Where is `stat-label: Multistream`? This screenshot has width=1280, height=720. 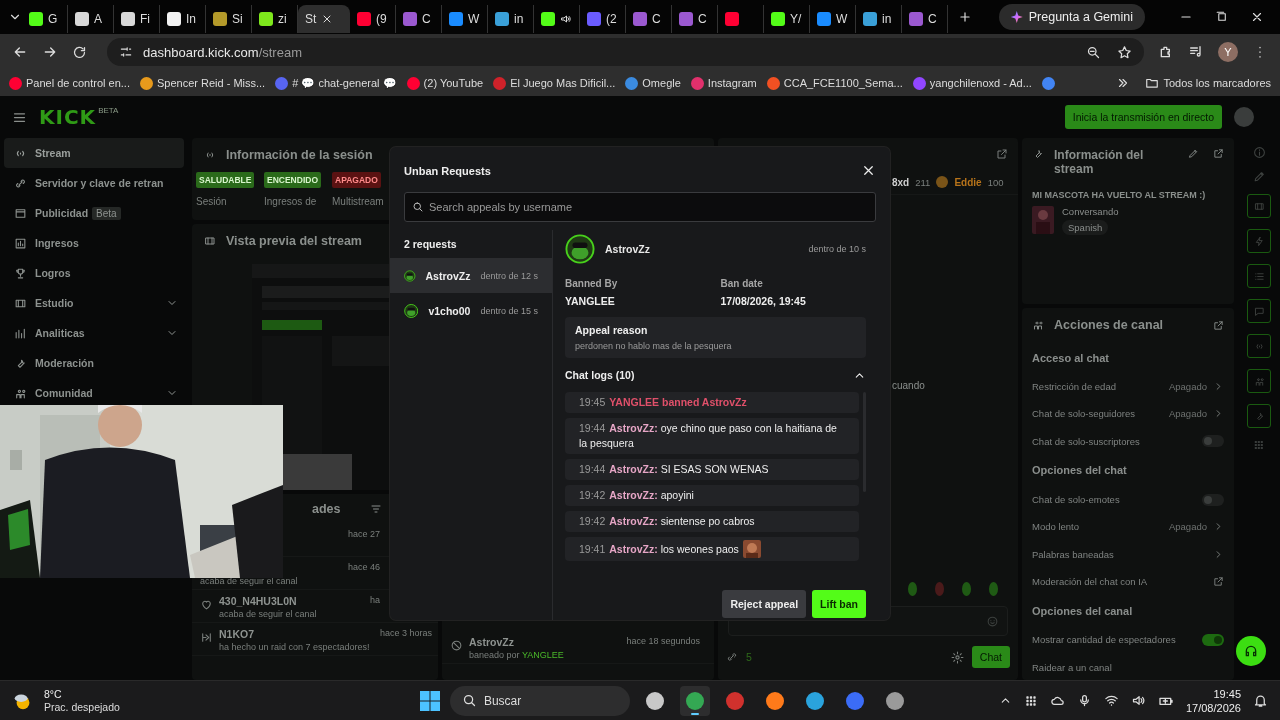
stat-label: Multistream is located at coordinates (358, 201).